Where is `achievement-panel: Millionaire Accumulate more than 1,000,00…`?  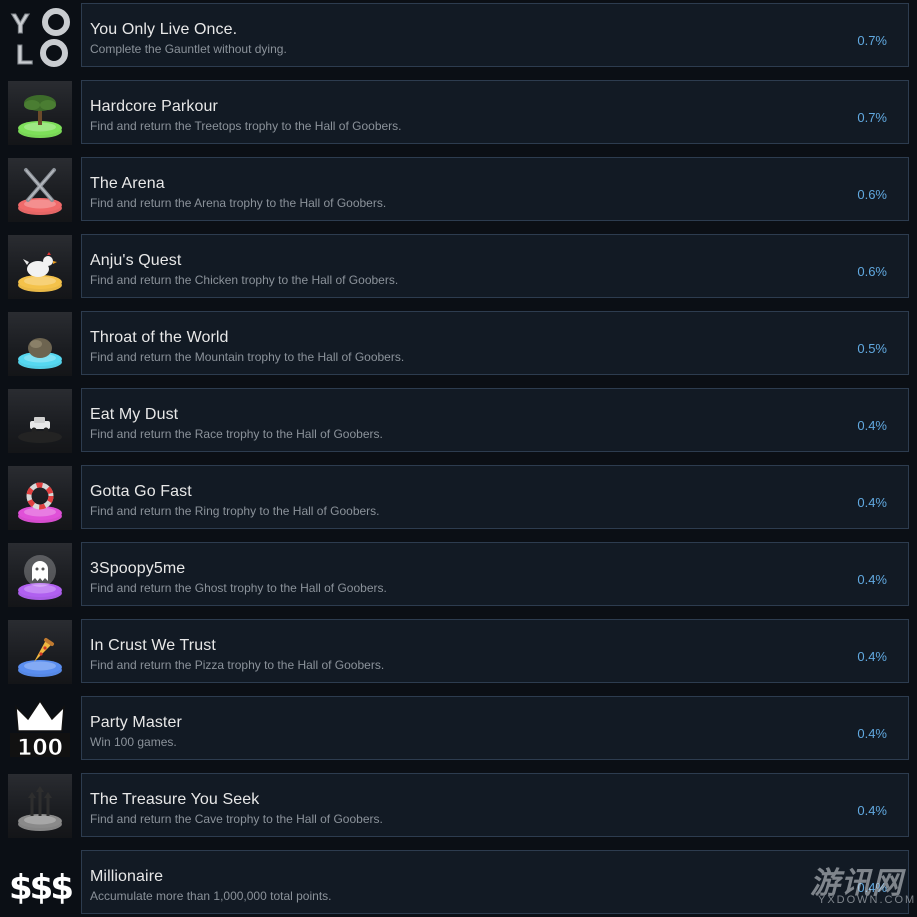
achievement-panel: Millionaire Accumulate more than 1,000,00… is located at coordinates (495, 882).